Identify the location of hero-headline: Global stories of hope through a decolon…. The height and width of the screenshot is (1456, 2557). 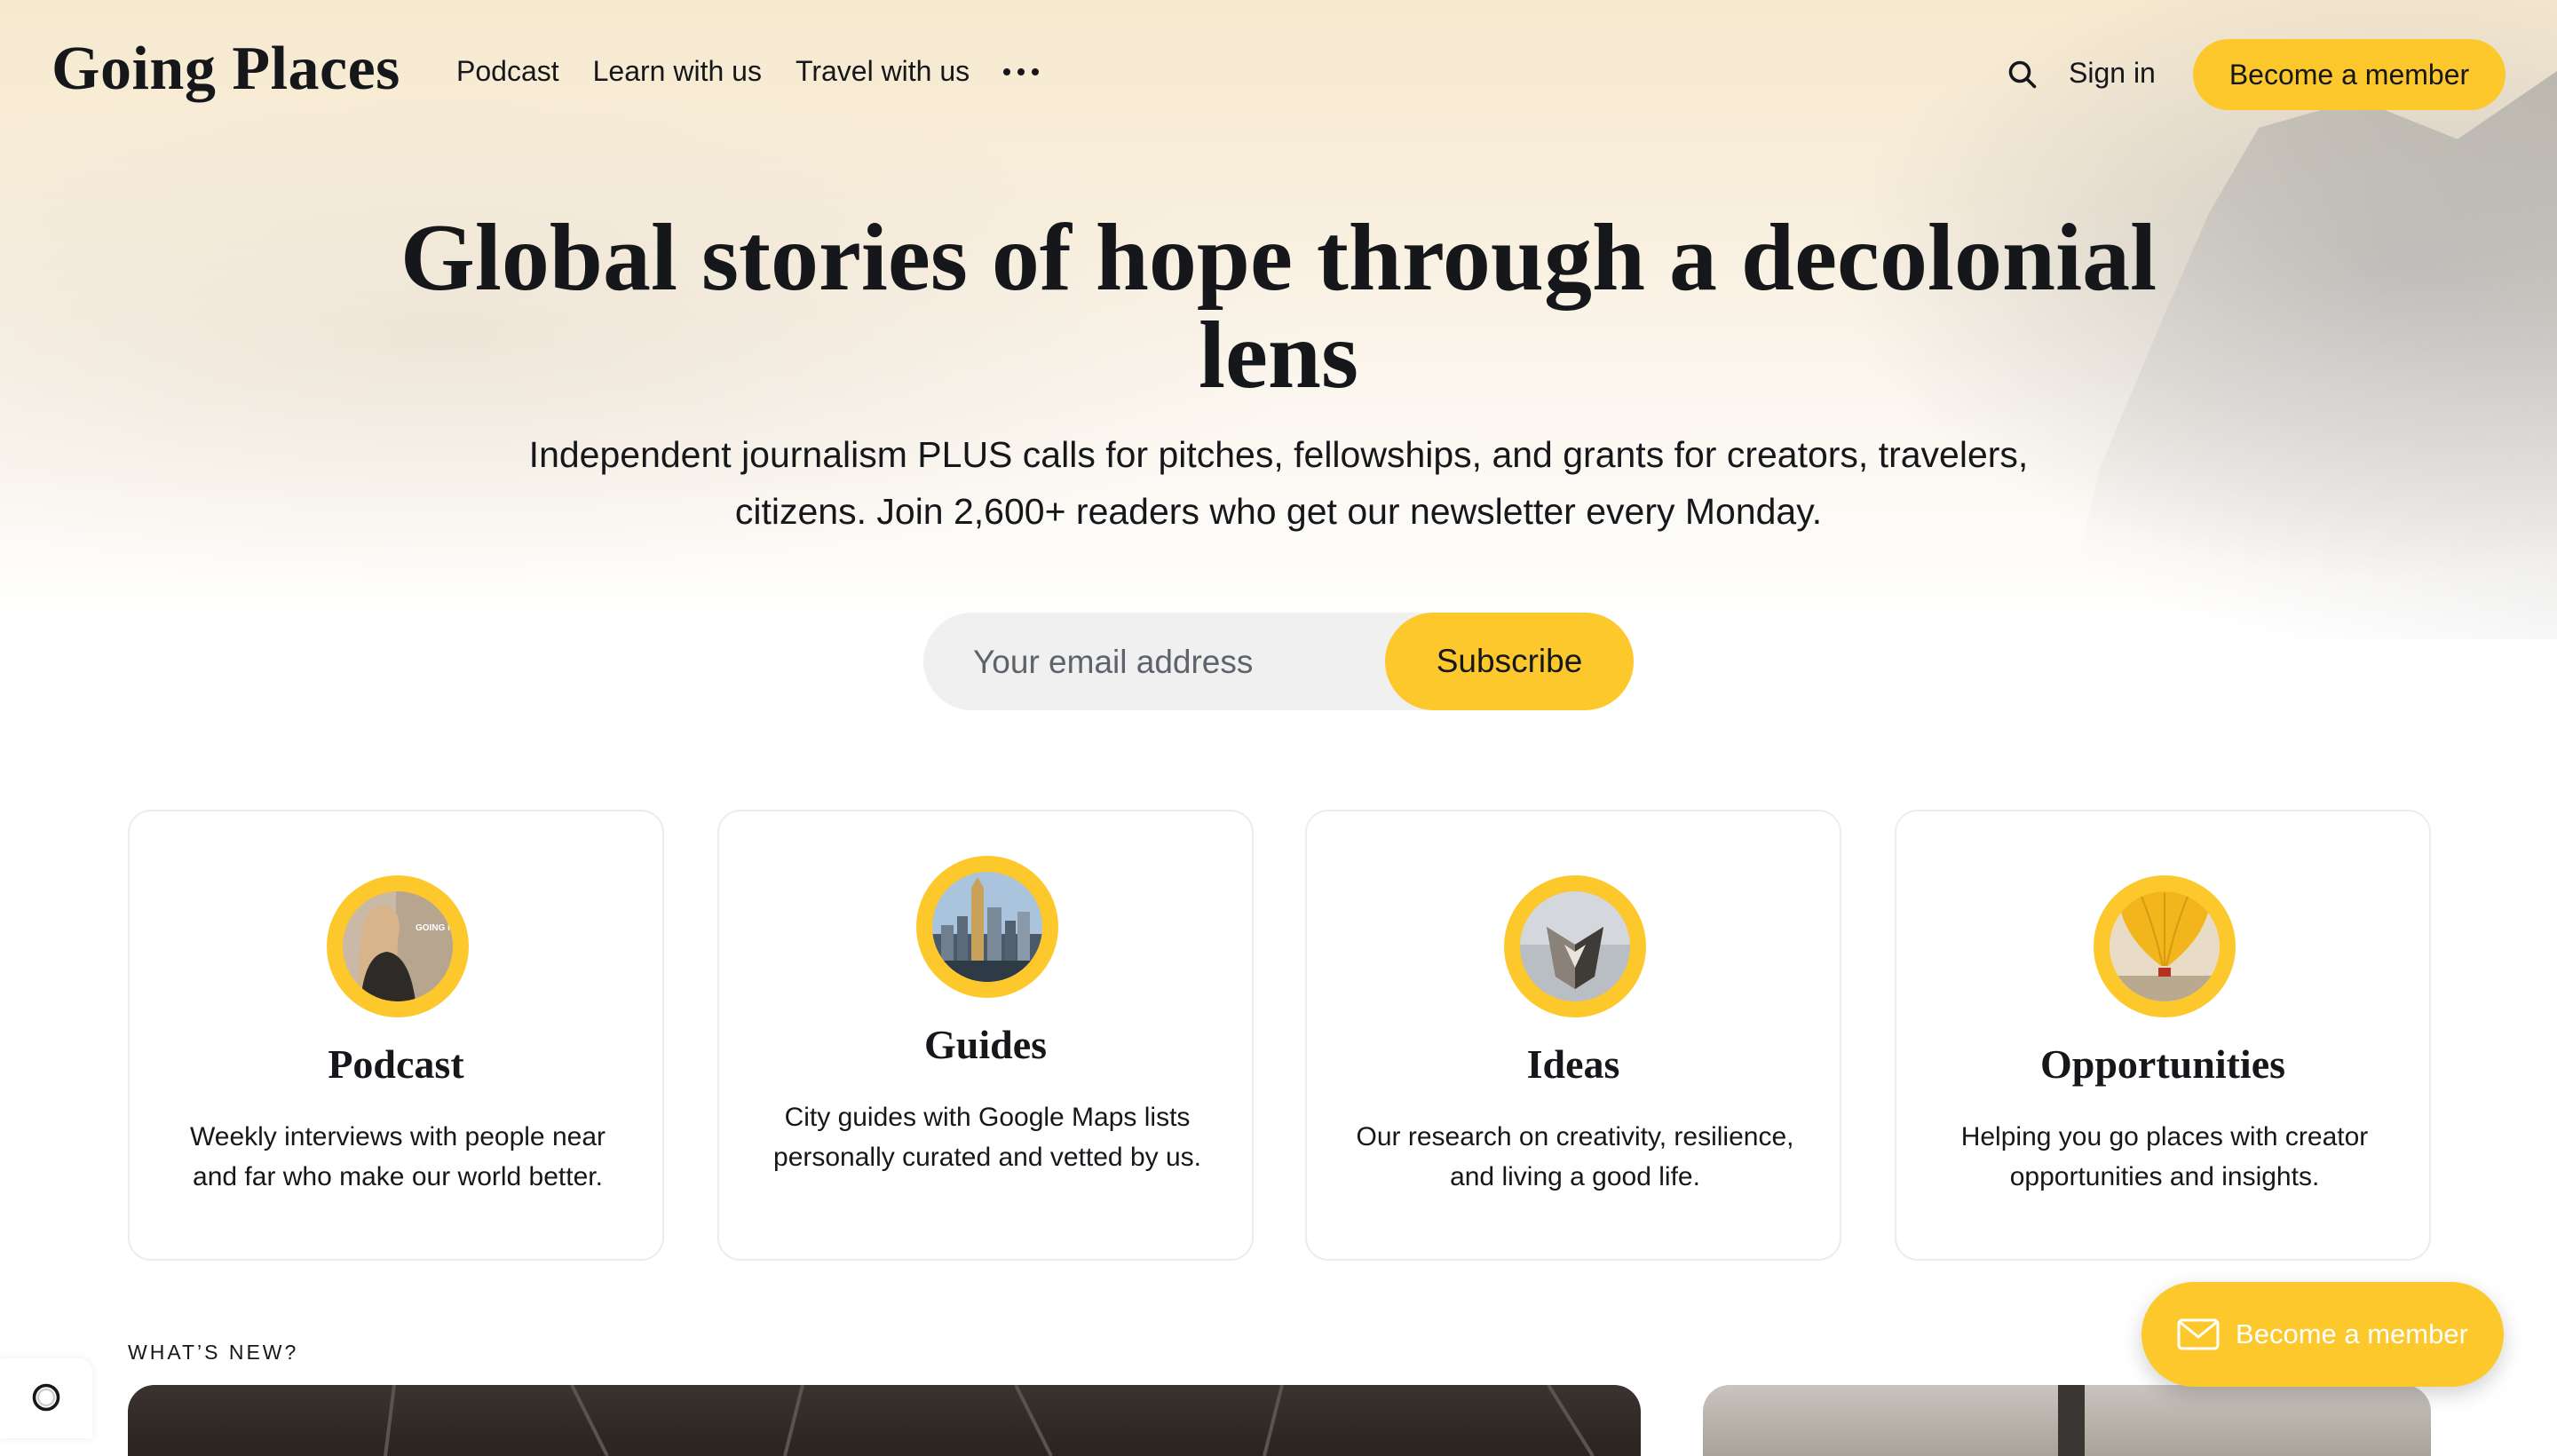
(1278, 306).